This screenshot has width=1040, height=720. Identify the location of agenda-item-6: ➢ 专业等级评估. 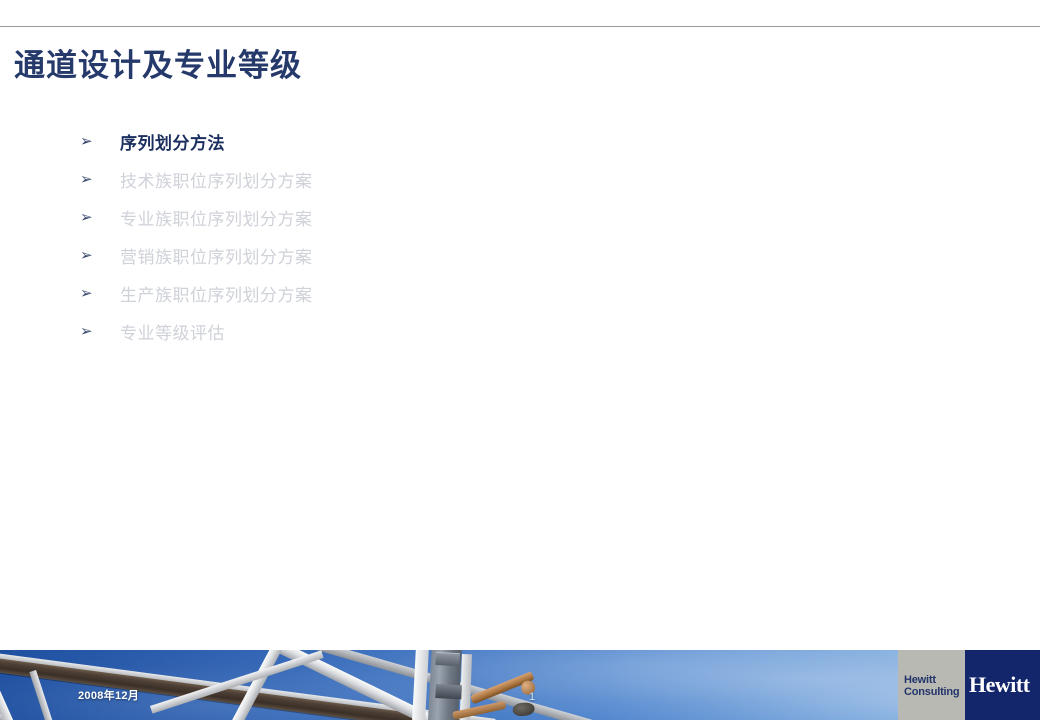
(380, 331).